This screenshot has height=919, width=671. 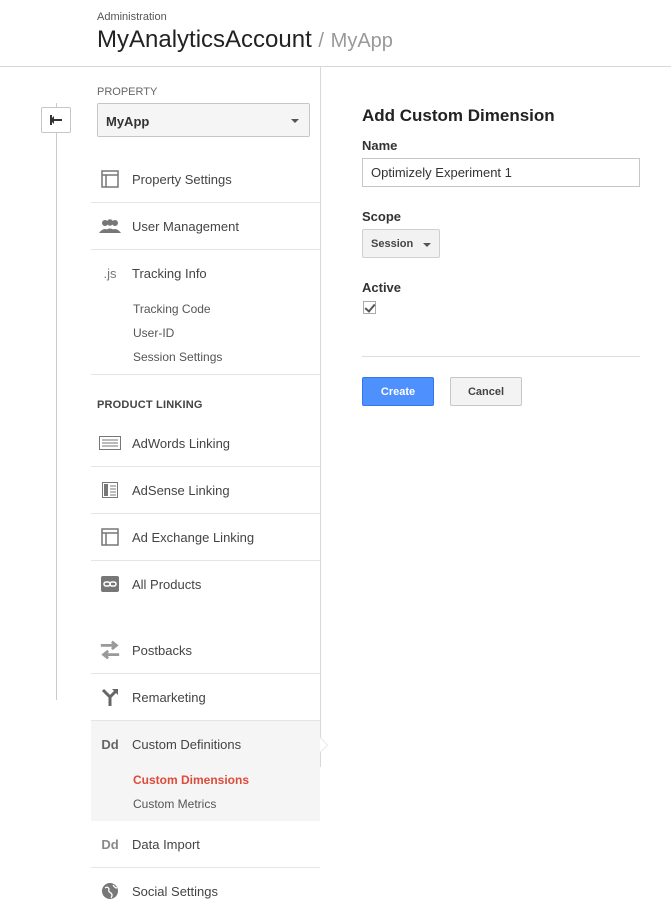 What do you see at coordinates (153, 333) in the screenshot?
I see `sidebar-subitem-user-id: User-ID` at bounding box center [153, 333].